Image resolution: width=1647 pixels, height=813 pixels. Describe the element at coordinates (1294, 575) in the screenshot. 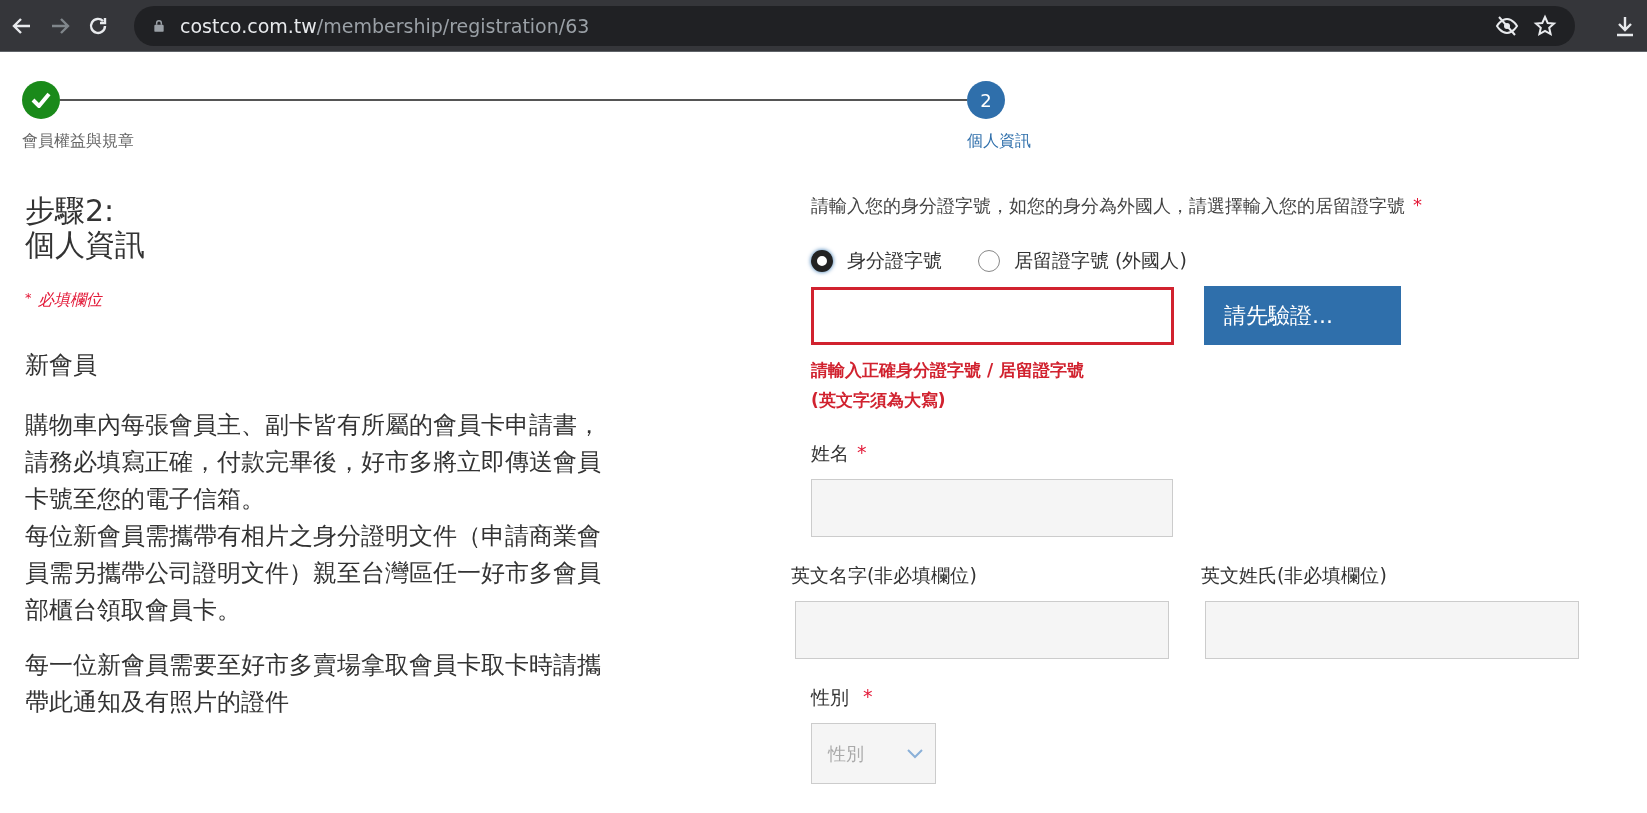

I see `field-label: 英文姓氏(非必填欄位)` at that location.